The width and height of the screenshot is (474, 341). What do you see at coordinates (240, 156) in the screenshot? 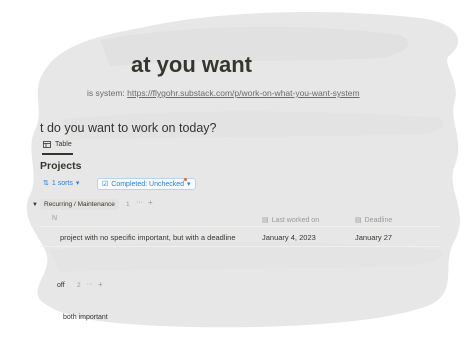
I see `divider` at bounding box center [240, 156].